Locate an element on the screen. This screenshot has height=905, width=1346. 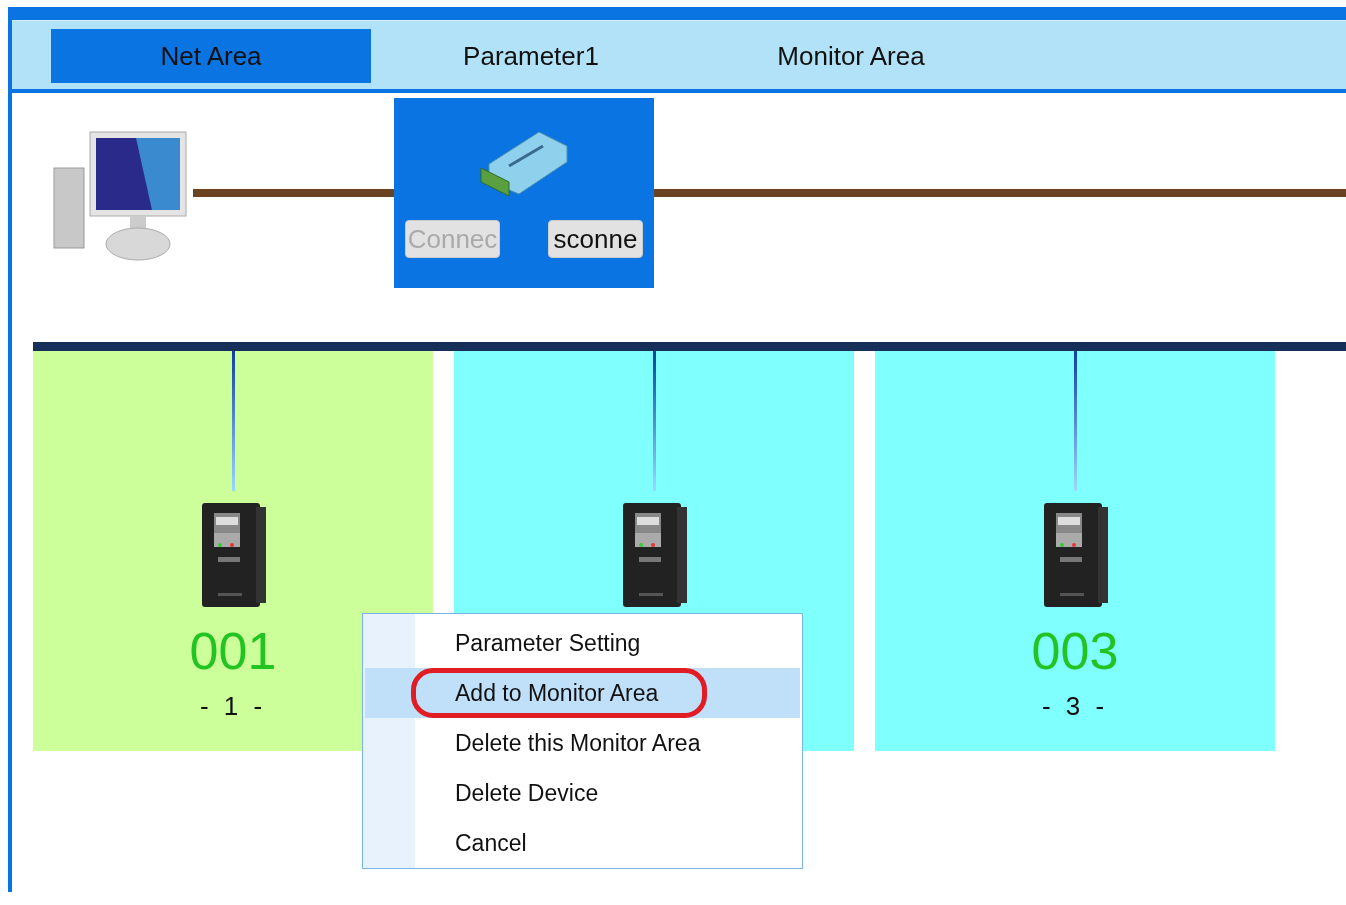
device-number: - 1 - is located at coordinates (233, 706).